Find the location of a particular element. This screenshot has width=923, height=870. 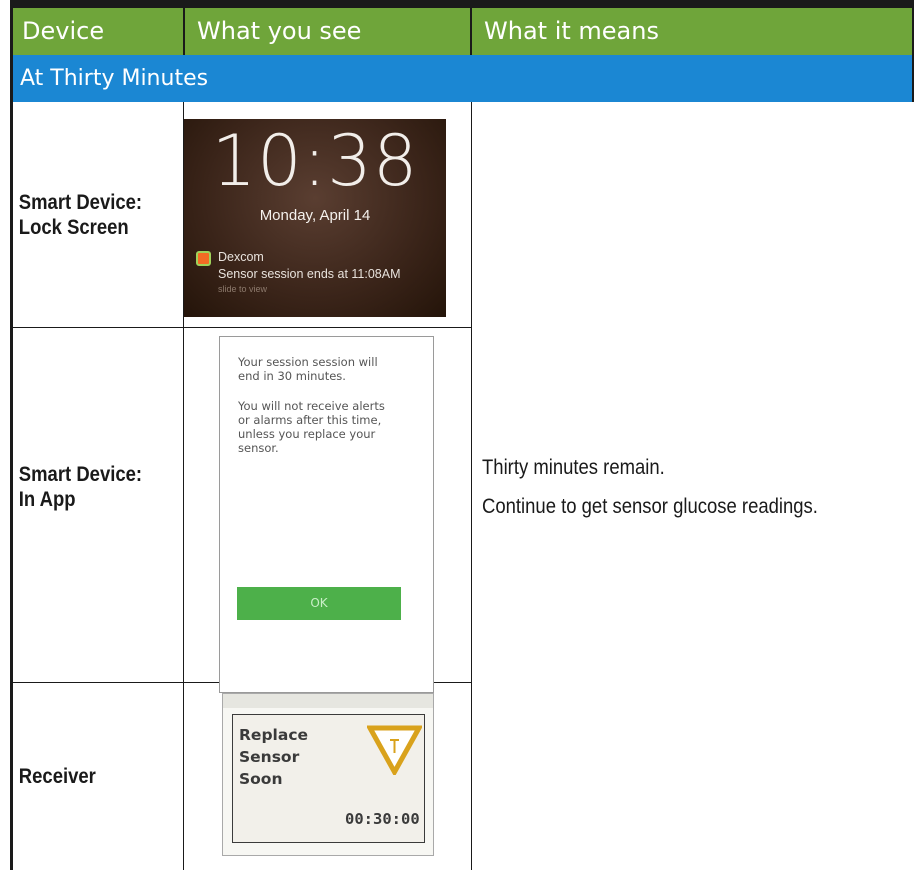

header-device: Device is located at coordinates (96, 31).